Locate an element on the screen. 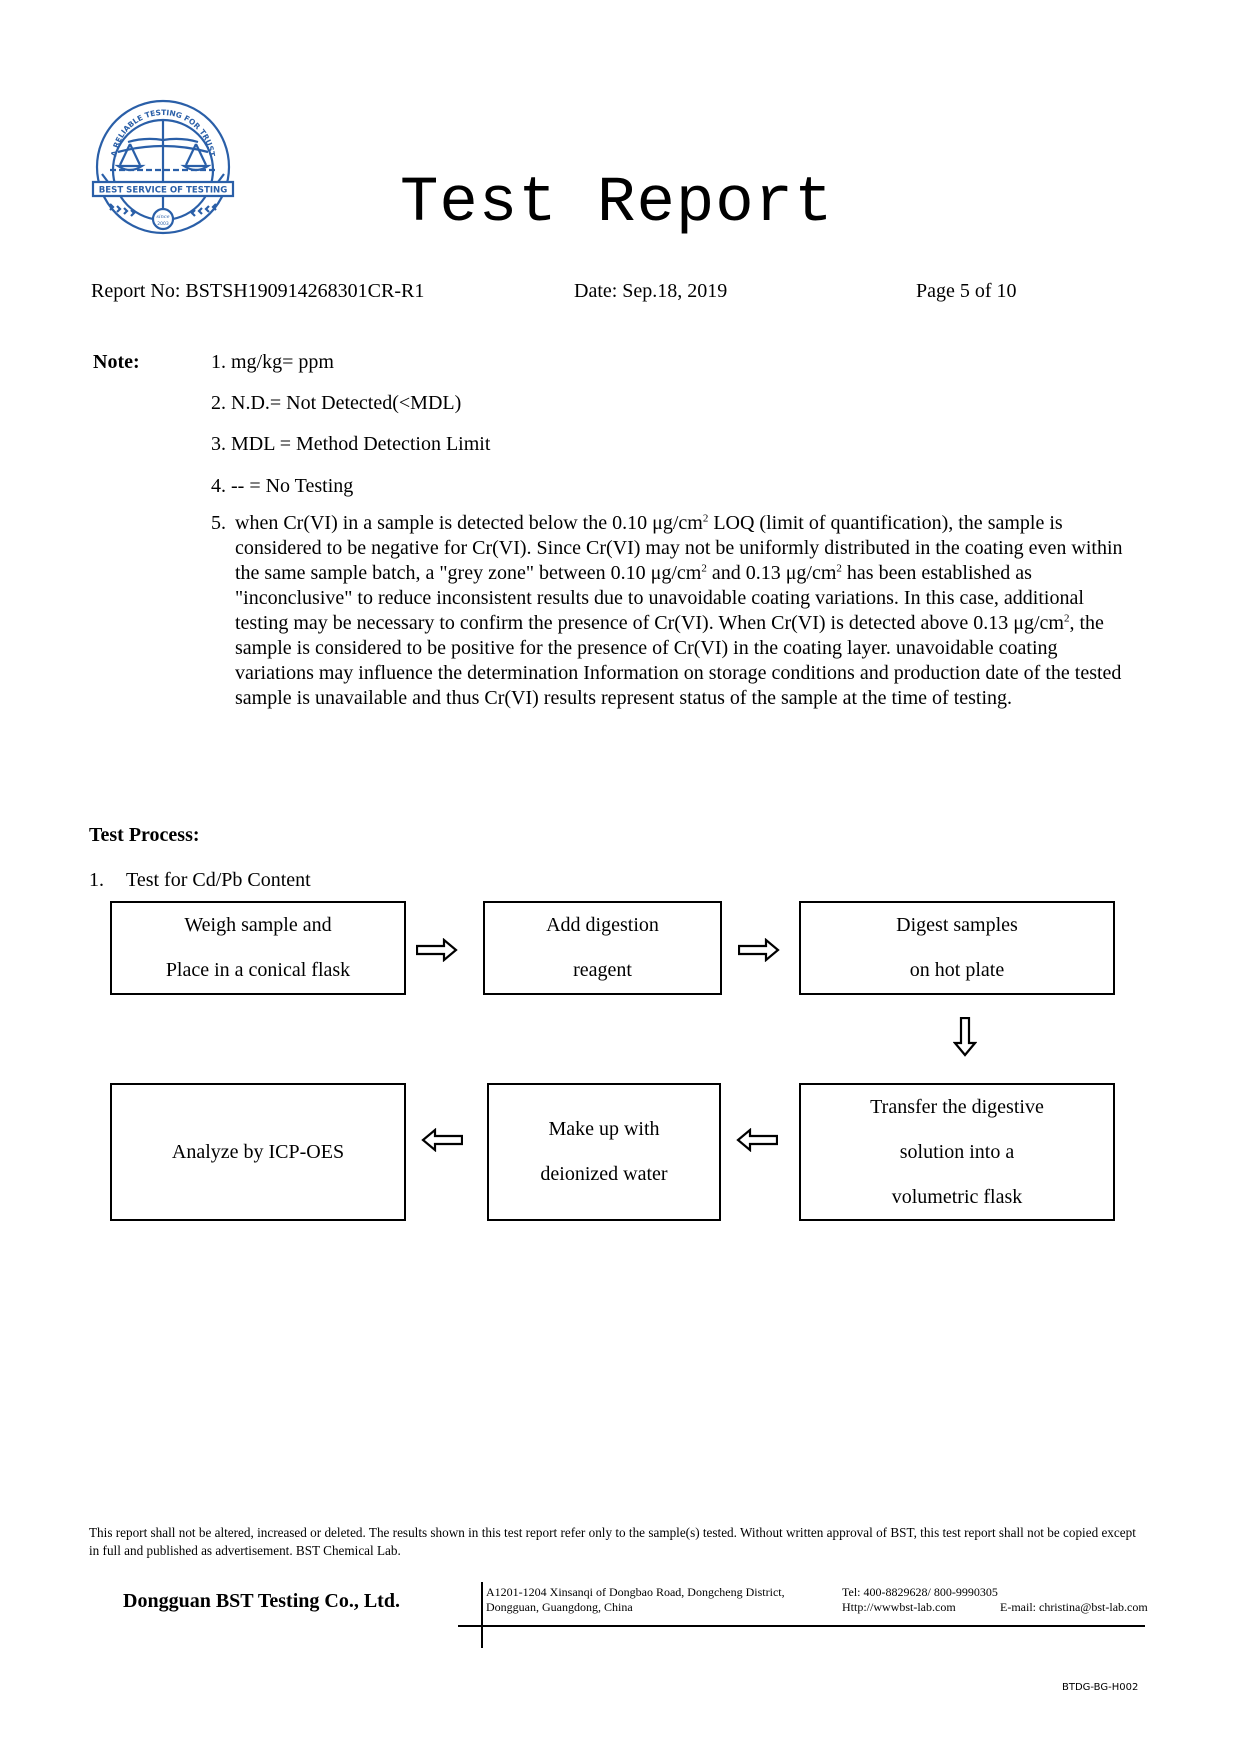  page-indicator: Page 5 of 10 is located at coordinates (966, 291).